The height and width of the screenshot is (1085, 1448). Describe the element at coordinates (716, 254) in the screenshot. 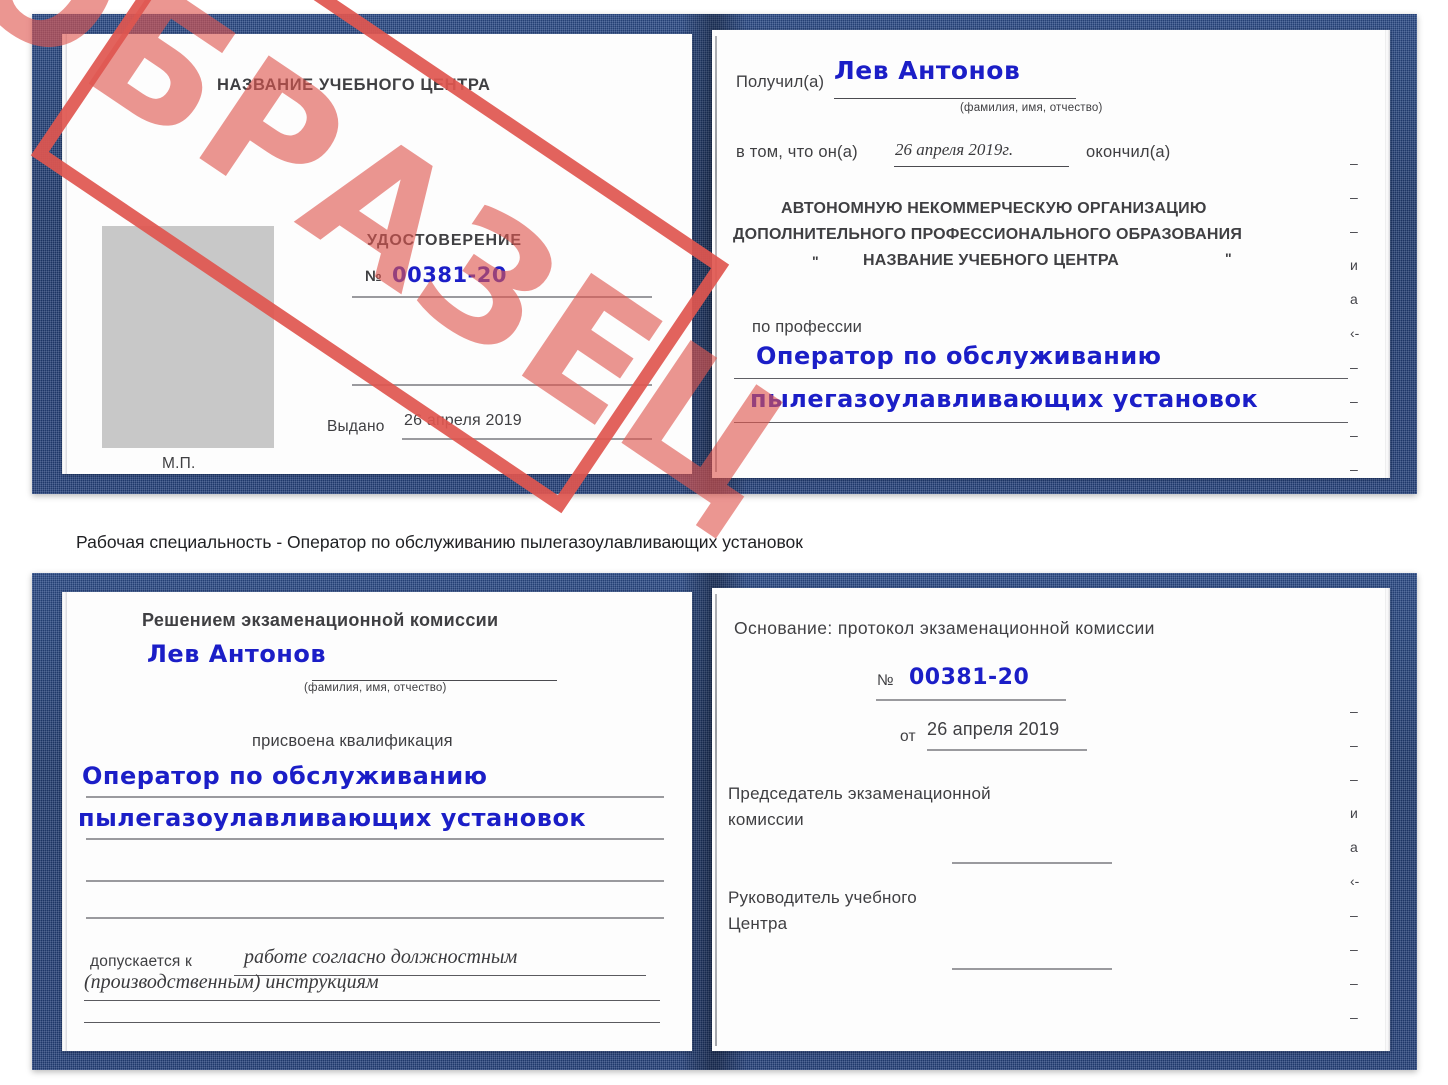

I see `binding-seam` at that location.